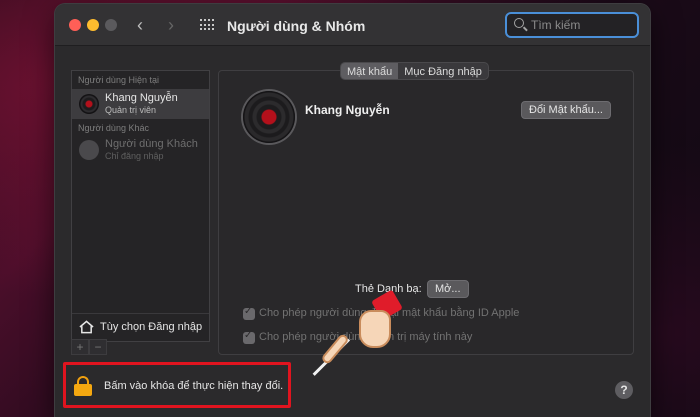 This screenshot has height=417, width=700. I want to click on login-options-item: Tùy chọn Đăng nhập, so click(140, 327).